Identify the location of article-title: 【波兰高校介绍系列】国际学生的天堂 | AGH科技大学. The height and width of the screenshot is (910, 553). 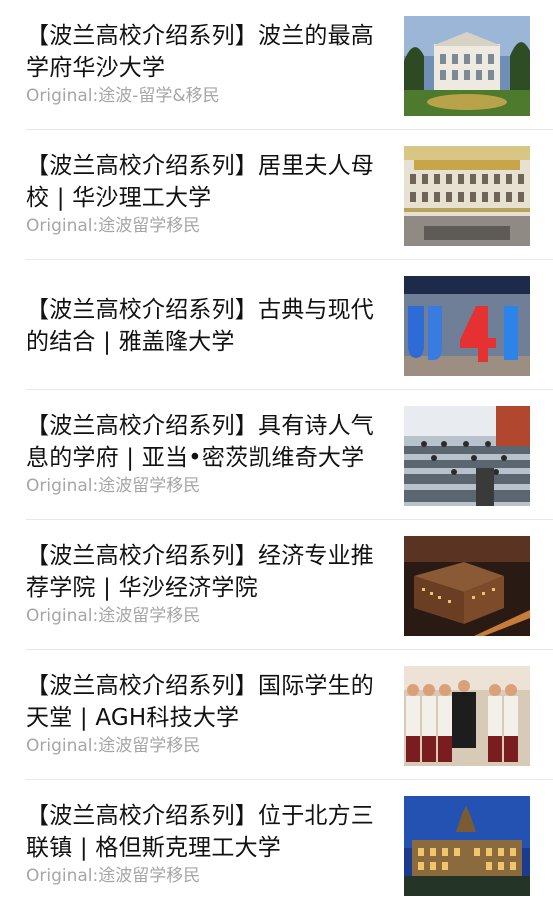
(206, 702).